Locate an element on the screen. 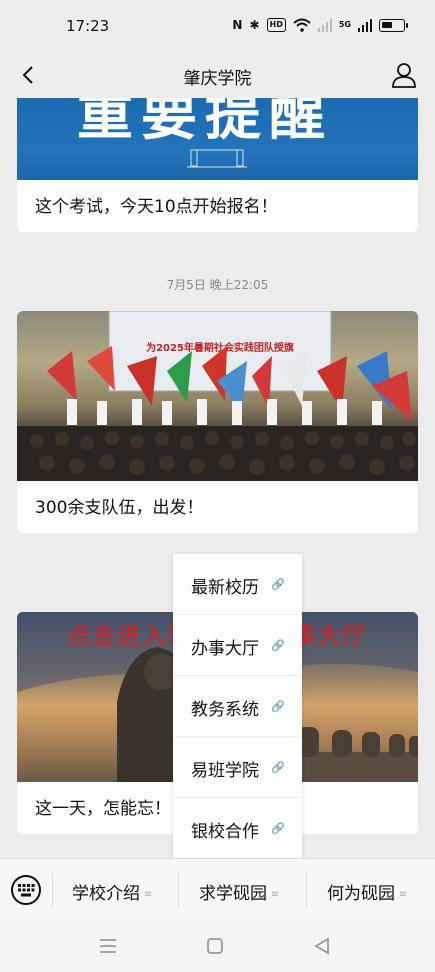 The width and height of the screenshot is (435, 972). submenu-item-label: 教务系统 is located at coordinates (225, 710).